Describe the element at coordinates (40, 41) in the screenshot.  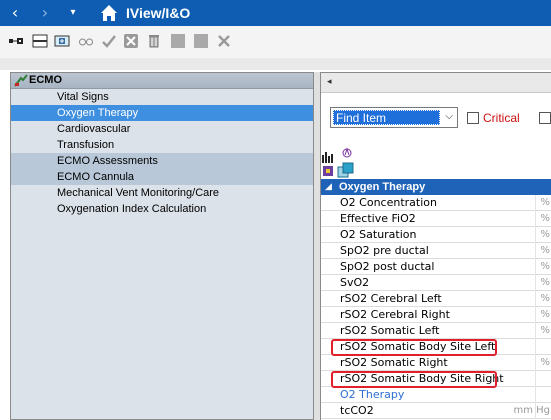
I see `split-pane-icon` at that location.